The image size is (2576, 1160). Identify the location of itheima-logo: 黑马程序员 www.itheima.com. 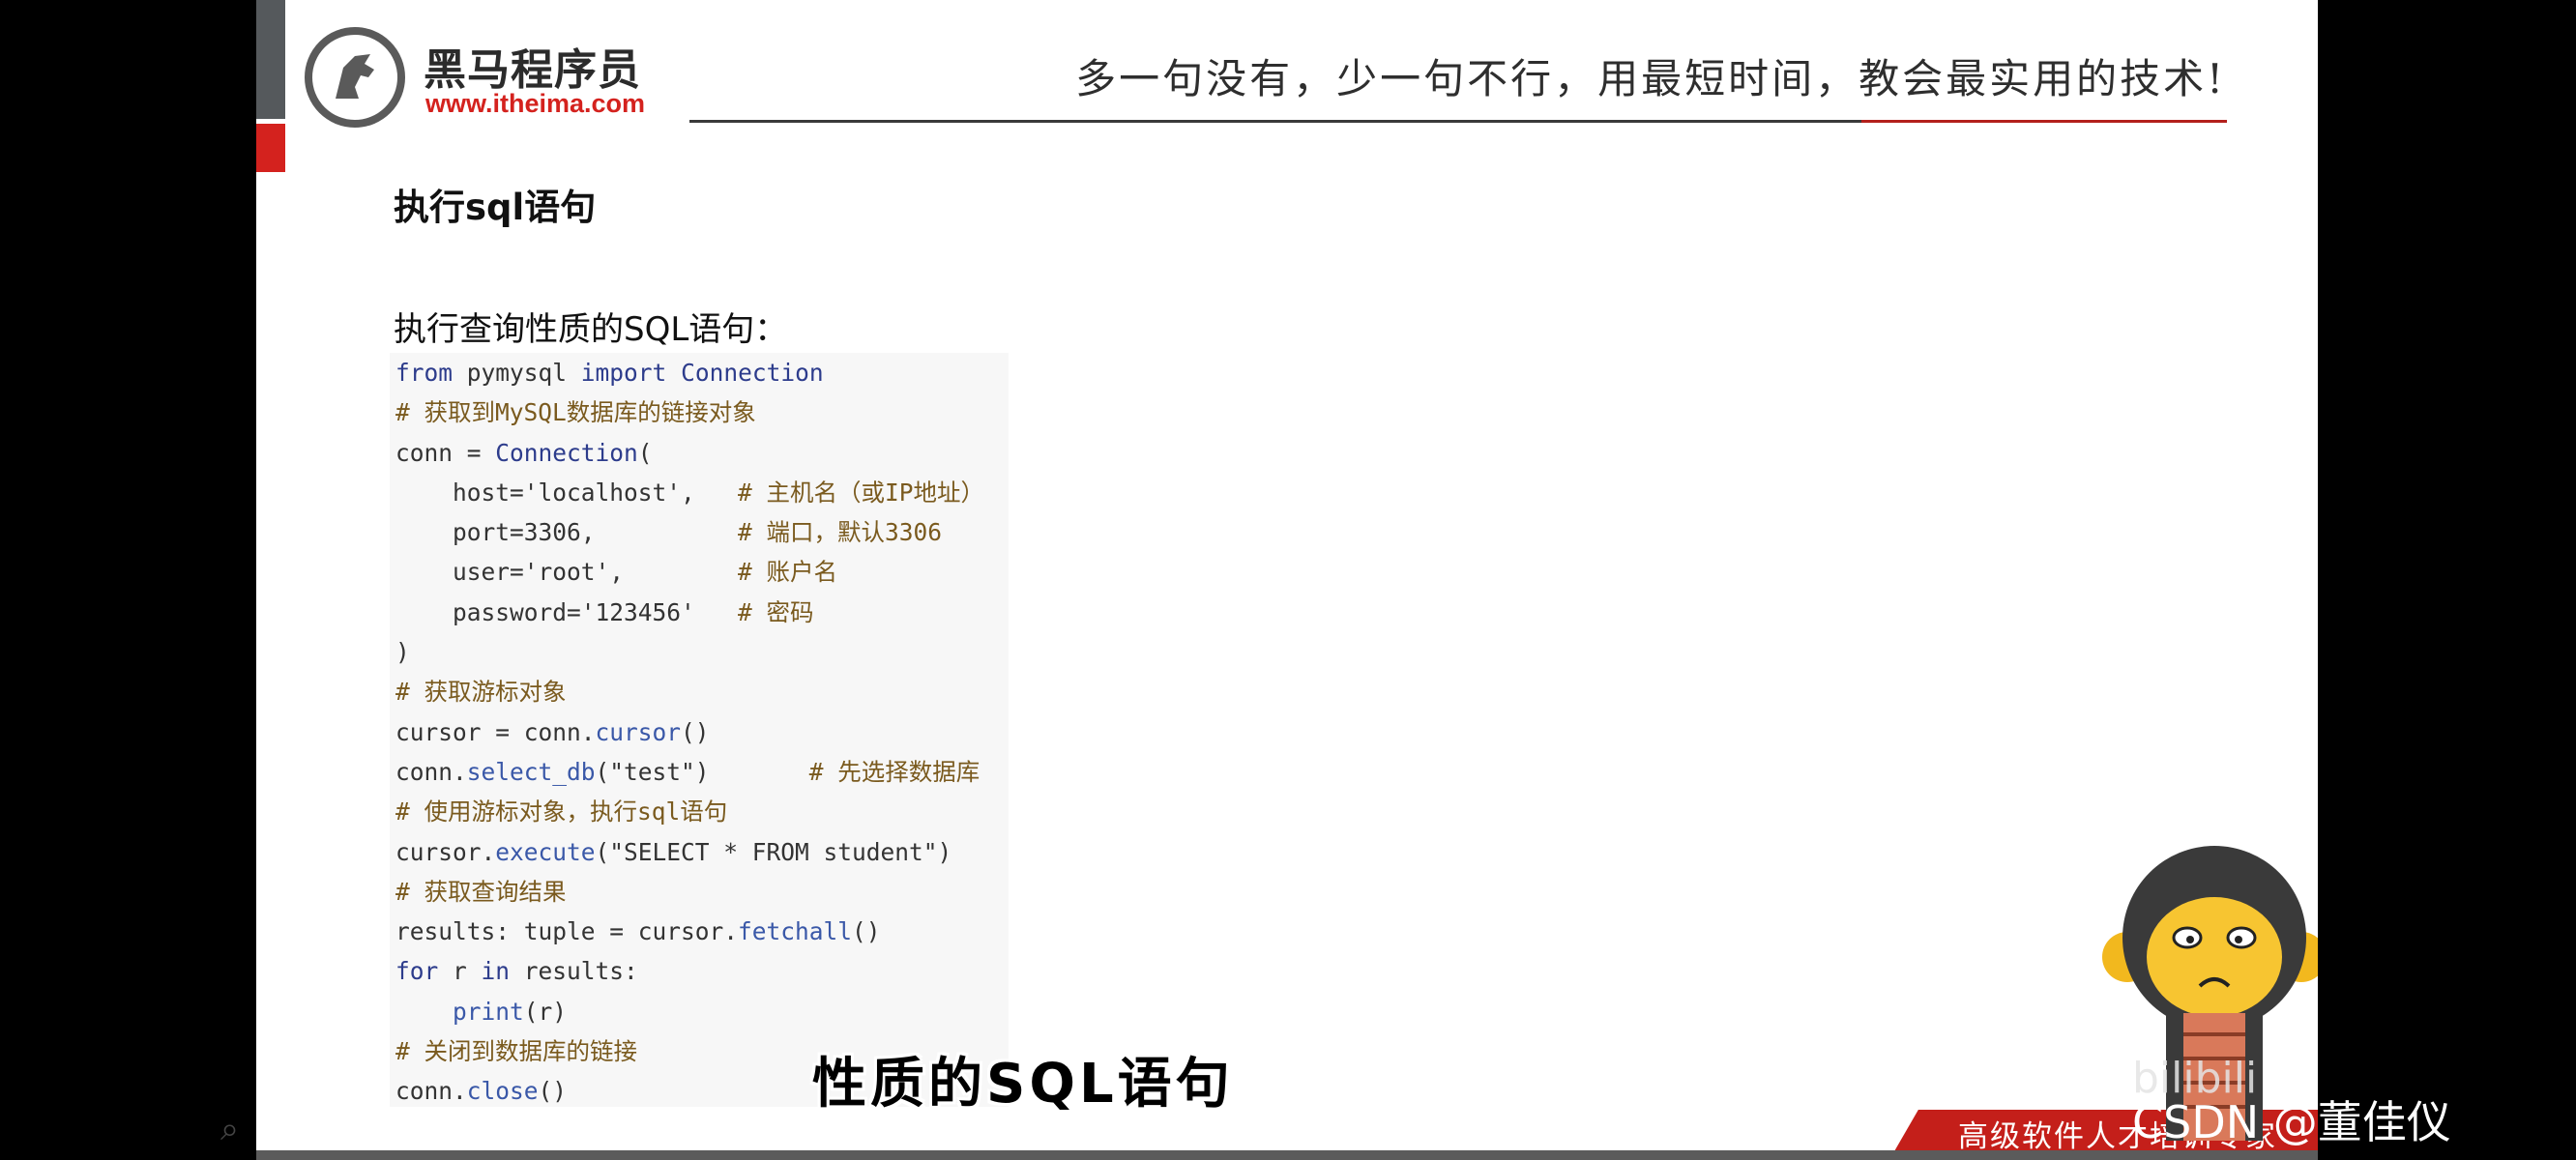
(498, 80).